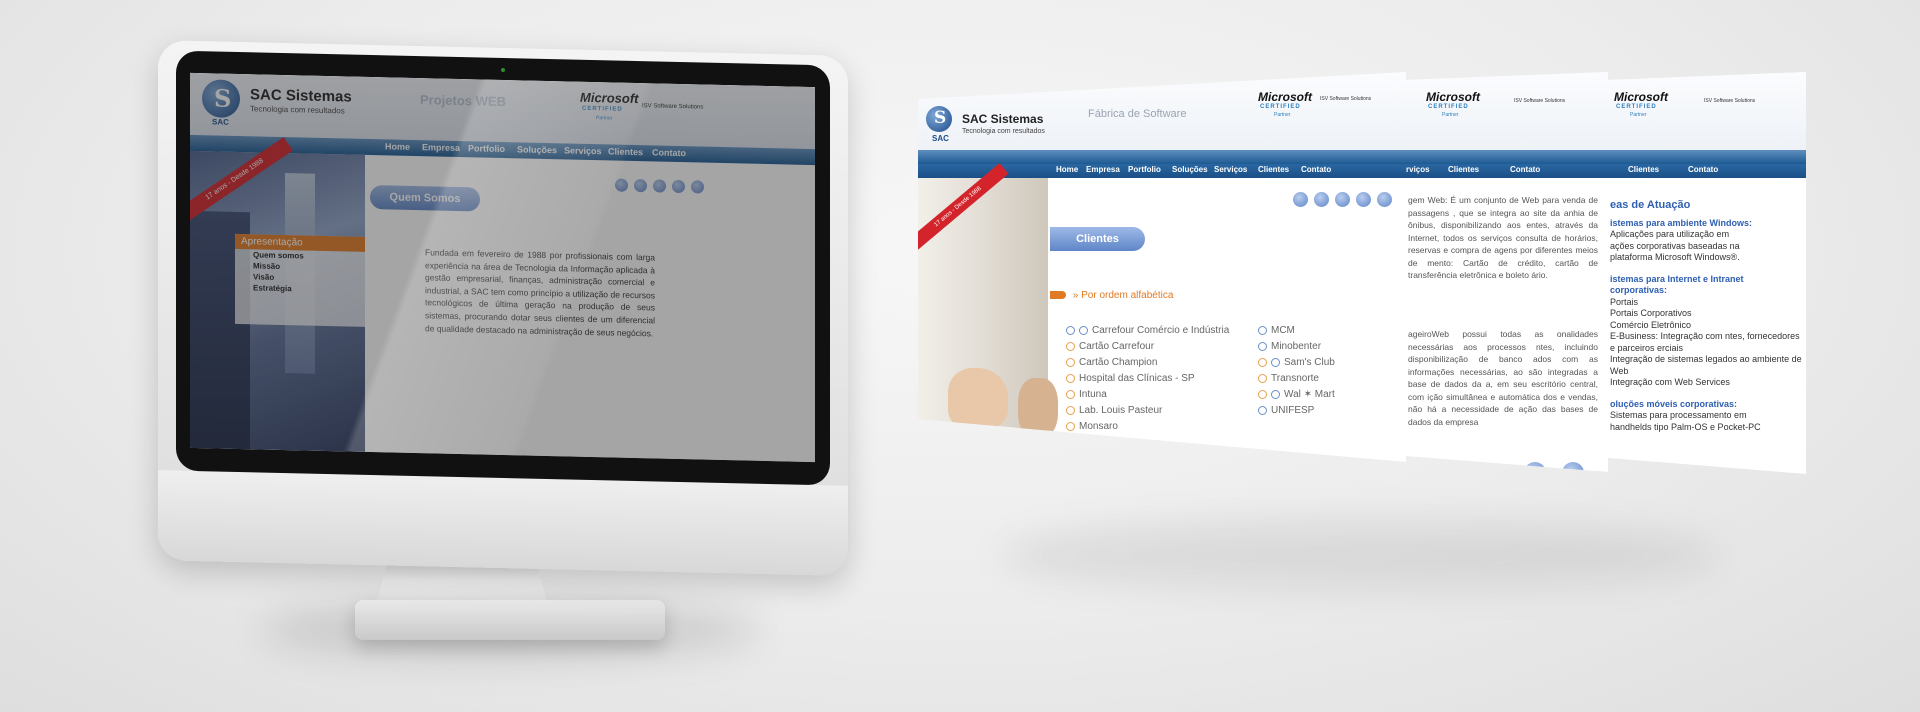  What do you see at coordinates (1296, 330) in the screenshot?
I see `client-item: MCM` at bounding box center [1296, 330].